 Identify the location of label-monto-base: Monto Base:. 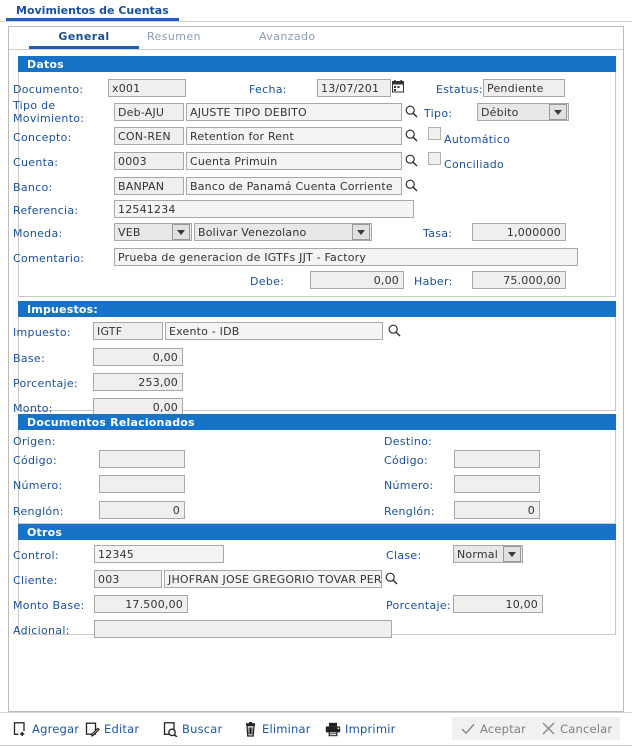
(49, 605).